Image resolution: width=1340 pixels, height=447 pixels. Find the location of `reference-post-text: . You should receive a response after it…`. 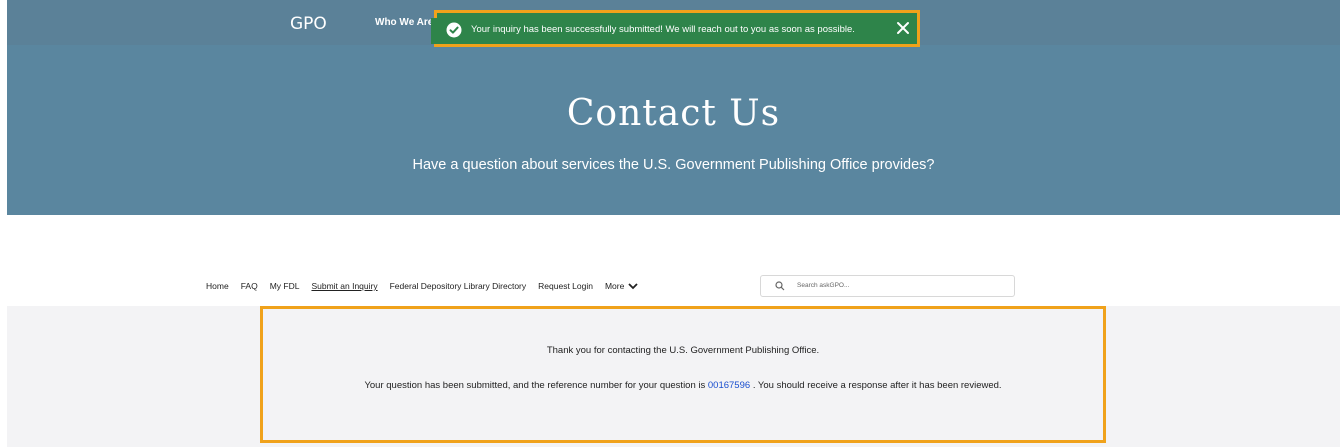

reference-post-text: . You should receive a response after it… is located at coordinates (877, 385).